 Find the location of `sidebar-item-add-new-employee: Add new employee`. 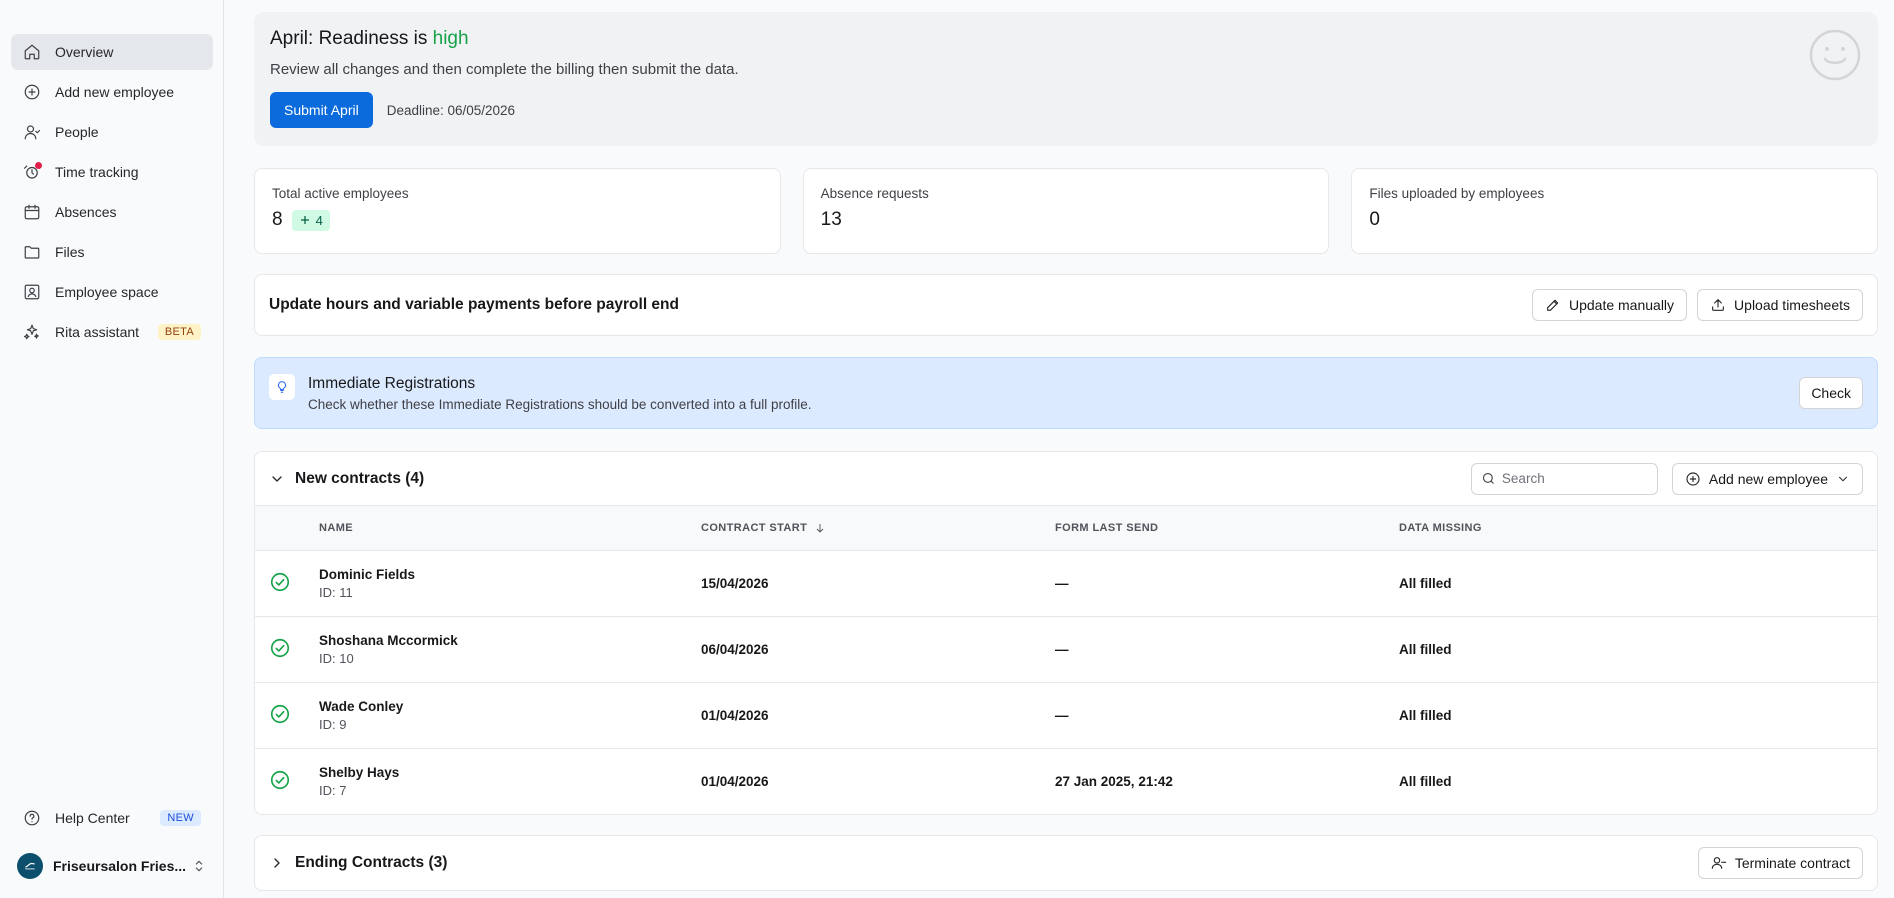

sidebar-item-add-new-employee: Add new employee is located at coordinates (112, 92).